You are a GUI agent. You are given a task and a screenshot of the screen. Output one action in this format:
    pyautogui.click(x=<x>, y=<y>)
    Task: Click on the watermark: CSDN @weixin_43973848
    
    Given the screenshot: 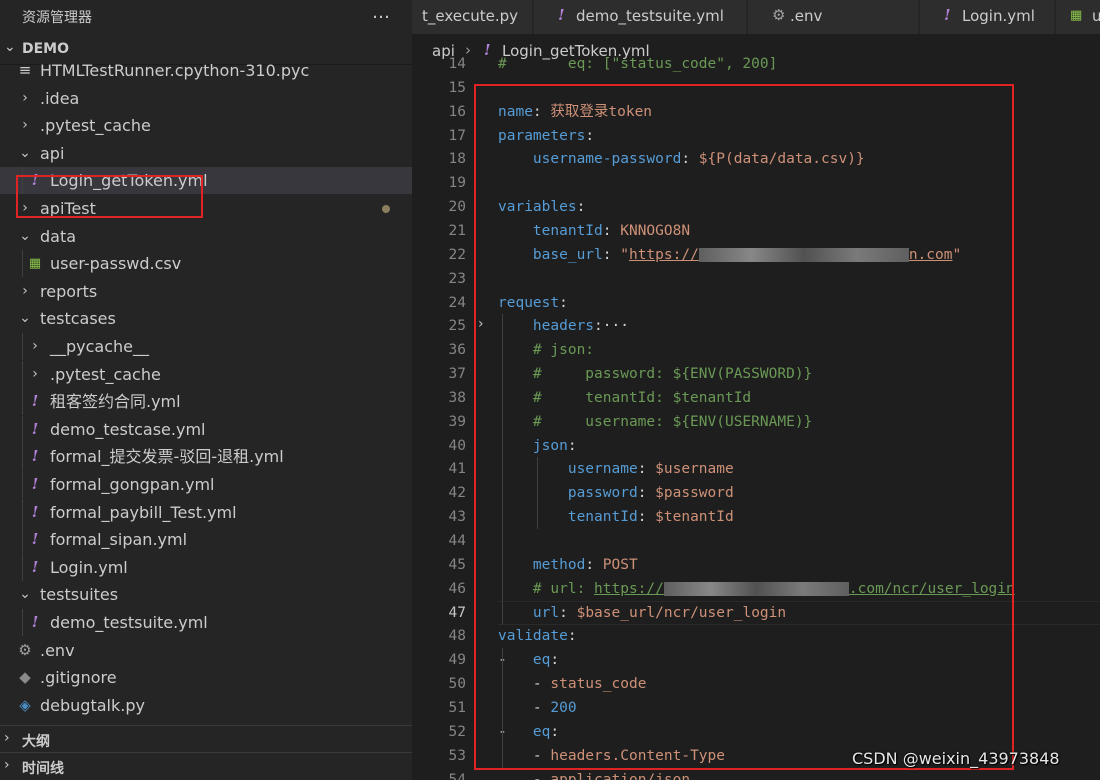 What is the action you would take?
    pyautogui.click(x=956, y=758)
    